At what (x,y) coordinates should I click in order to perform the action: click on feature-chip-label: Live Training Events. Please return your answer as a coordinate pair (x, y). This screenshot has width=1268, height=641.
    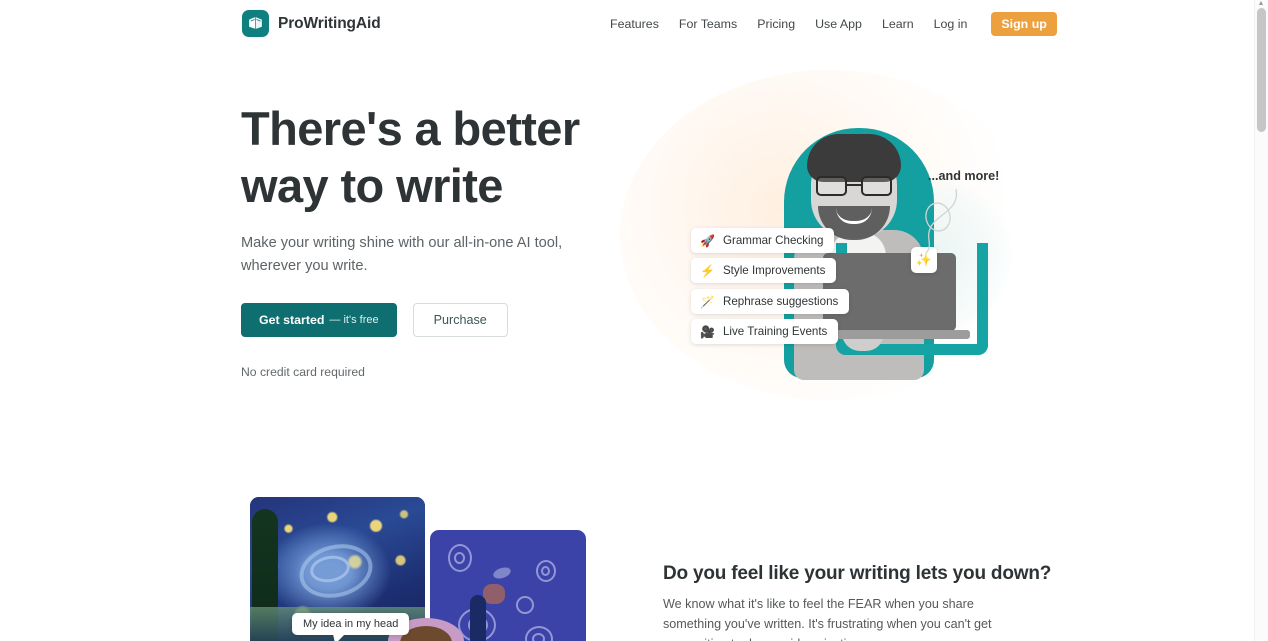
    Looking at the image, I should click on (775, 331).